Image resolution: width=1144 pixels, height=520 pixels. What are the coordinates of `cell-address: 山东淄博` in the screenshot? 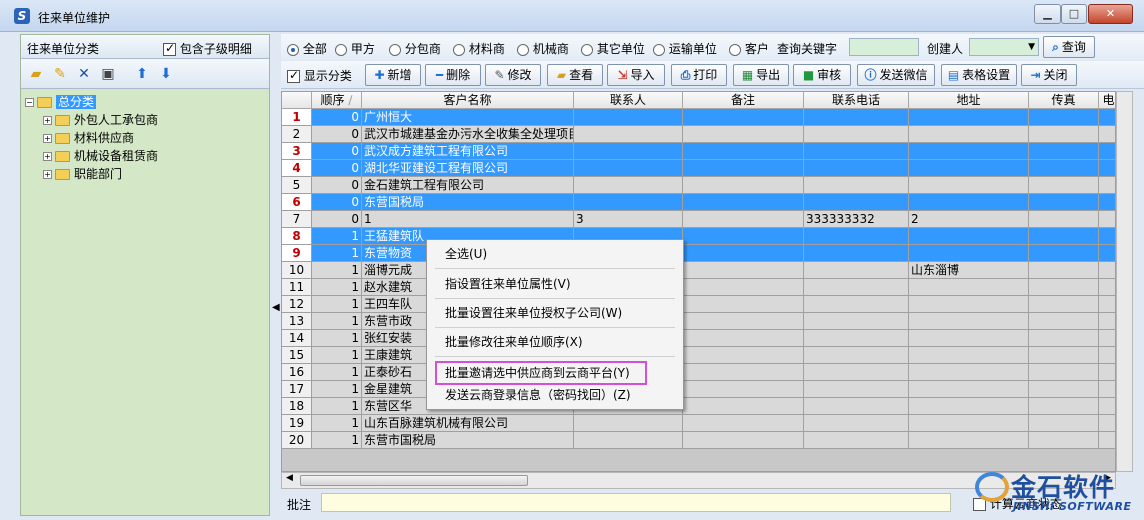 It's located at (969, 270).